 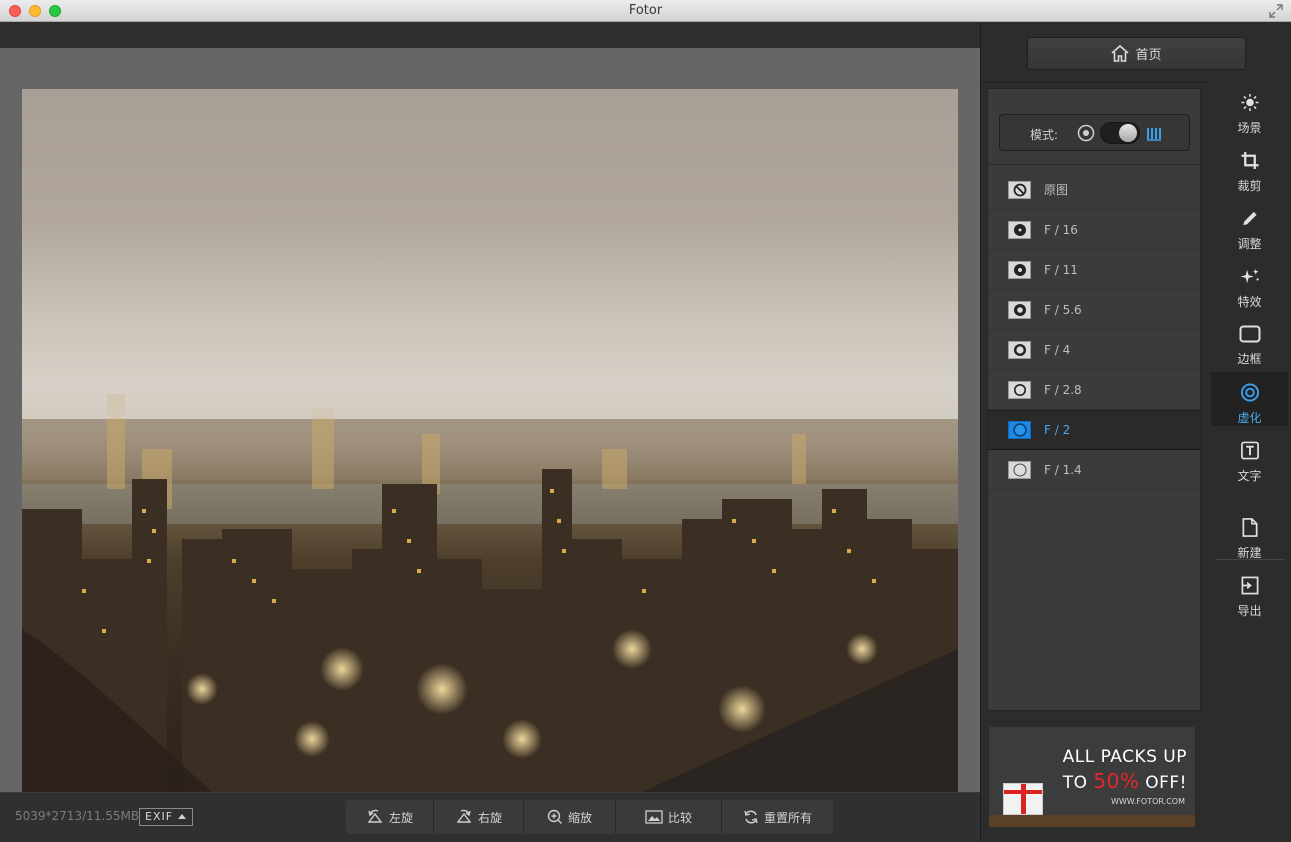 I want to click on module-nav: 场景 裁剪 调整 特效 边框 虚化 文字 新建 导出, so click(x=1250, y=462).